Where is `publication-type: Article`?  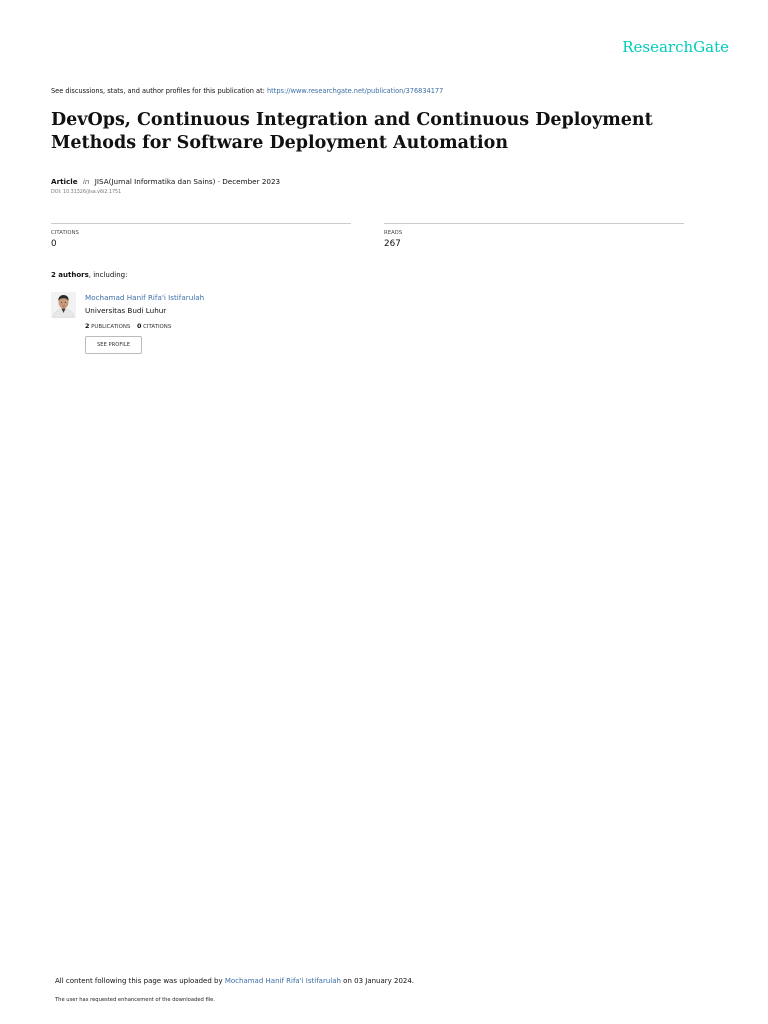 publication-type: Article is located at coordinates (64, 181).